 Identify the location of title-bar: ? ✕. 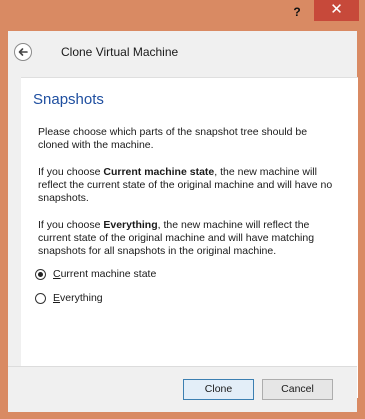
(182, 13).